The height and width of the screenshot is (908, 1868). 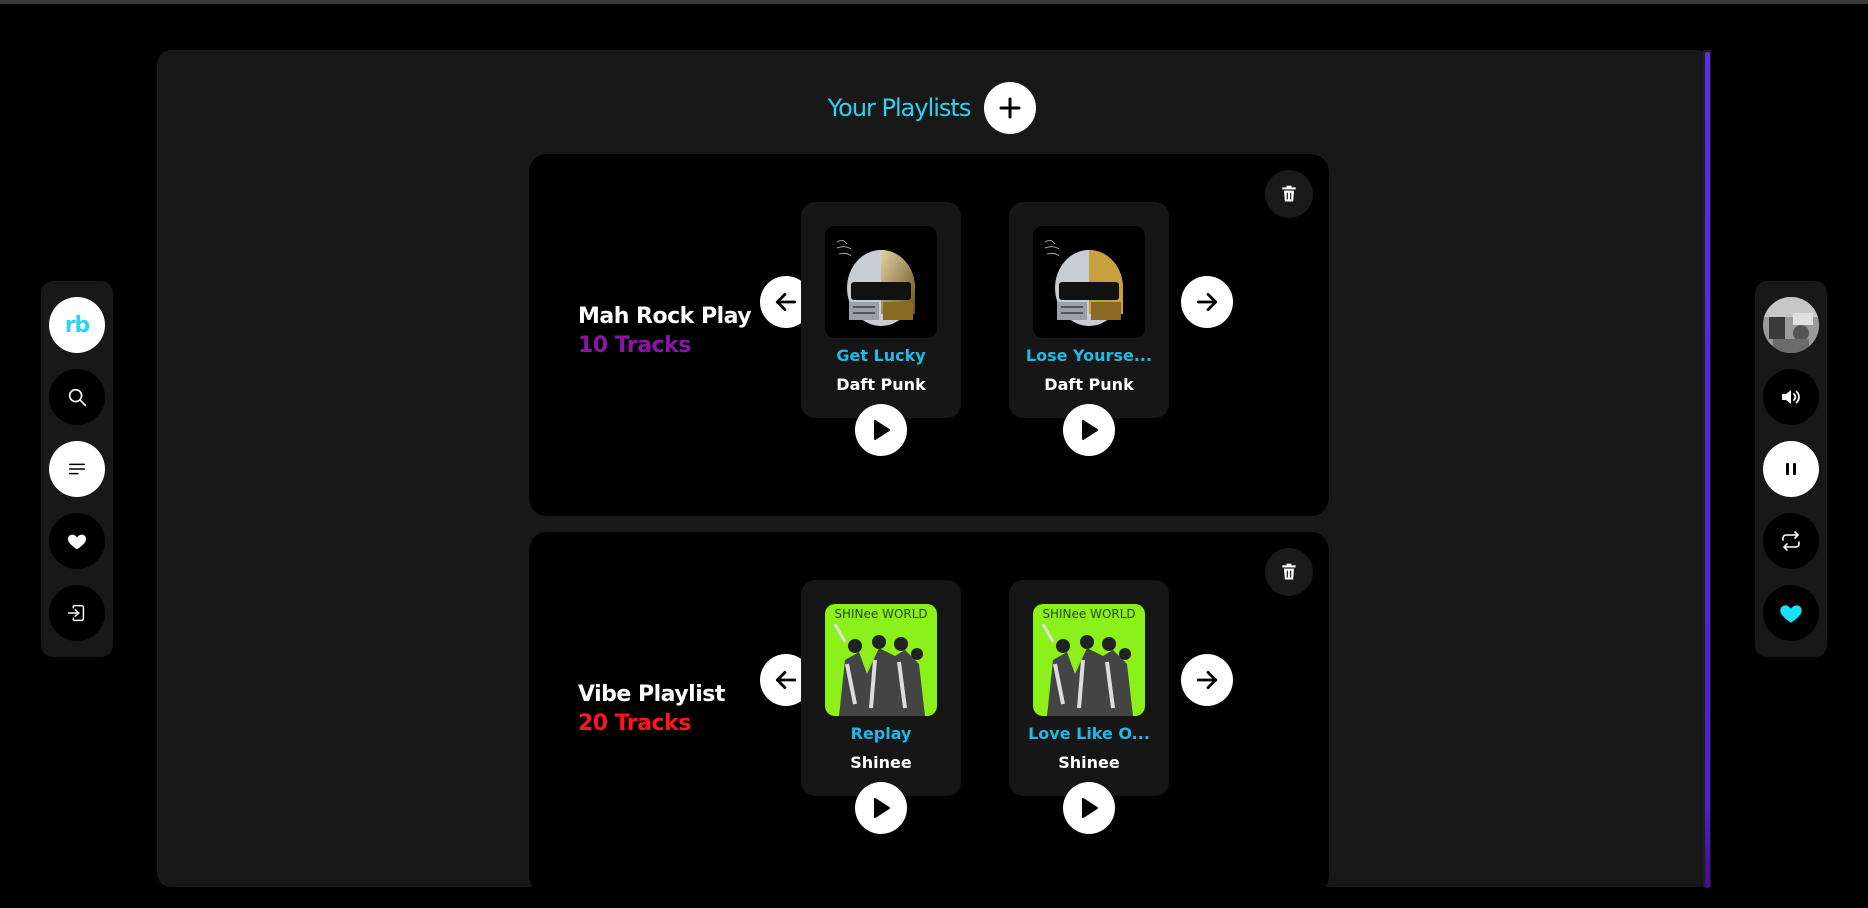 I want to click on list-icon, so click(x=77, y=469).